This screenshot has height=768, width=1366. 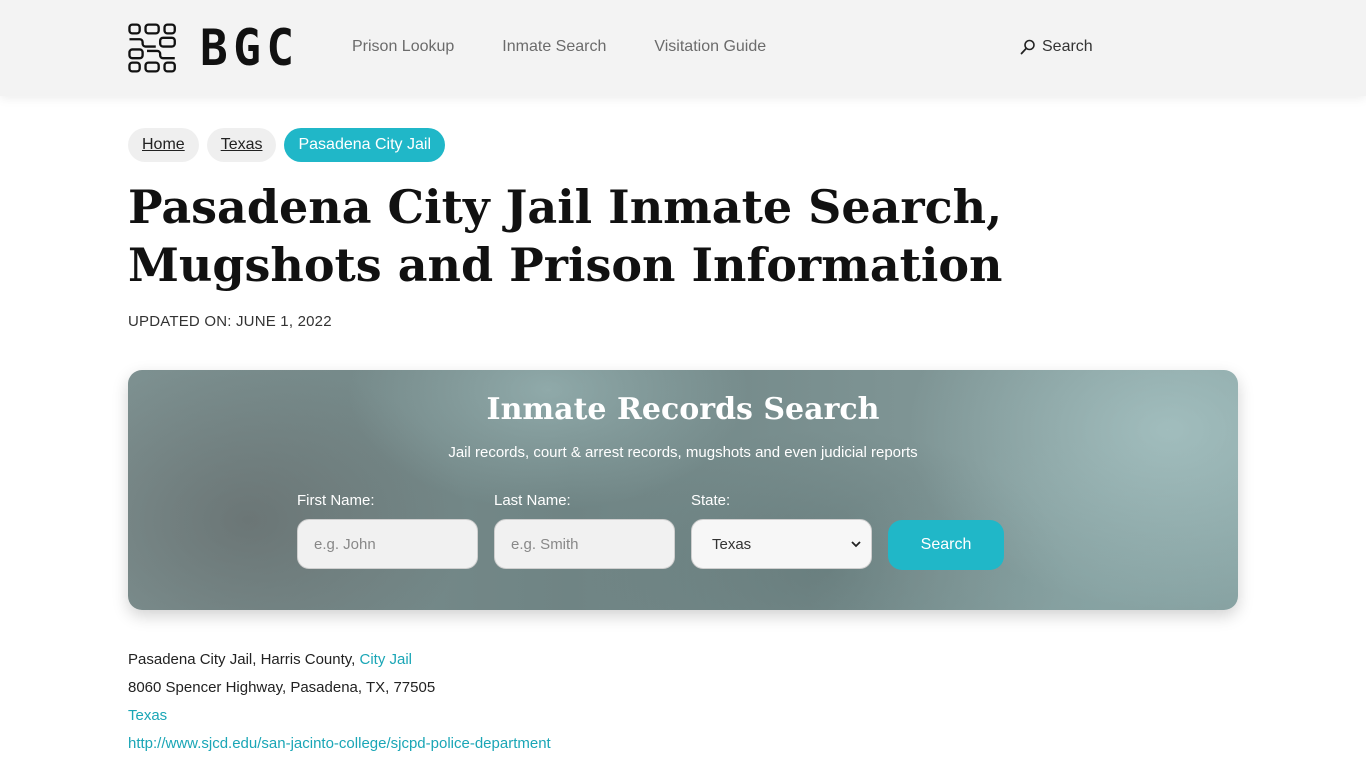 I want to click on header-search-button: Search, so click(x=1056, y=47).